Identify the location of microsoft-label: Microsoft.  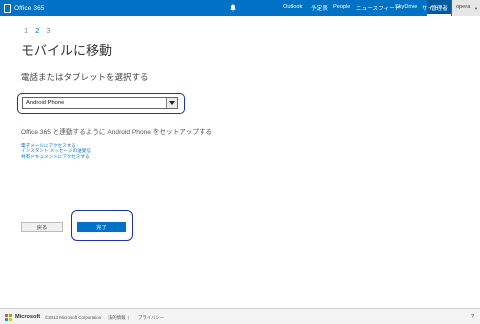
(28, 317).